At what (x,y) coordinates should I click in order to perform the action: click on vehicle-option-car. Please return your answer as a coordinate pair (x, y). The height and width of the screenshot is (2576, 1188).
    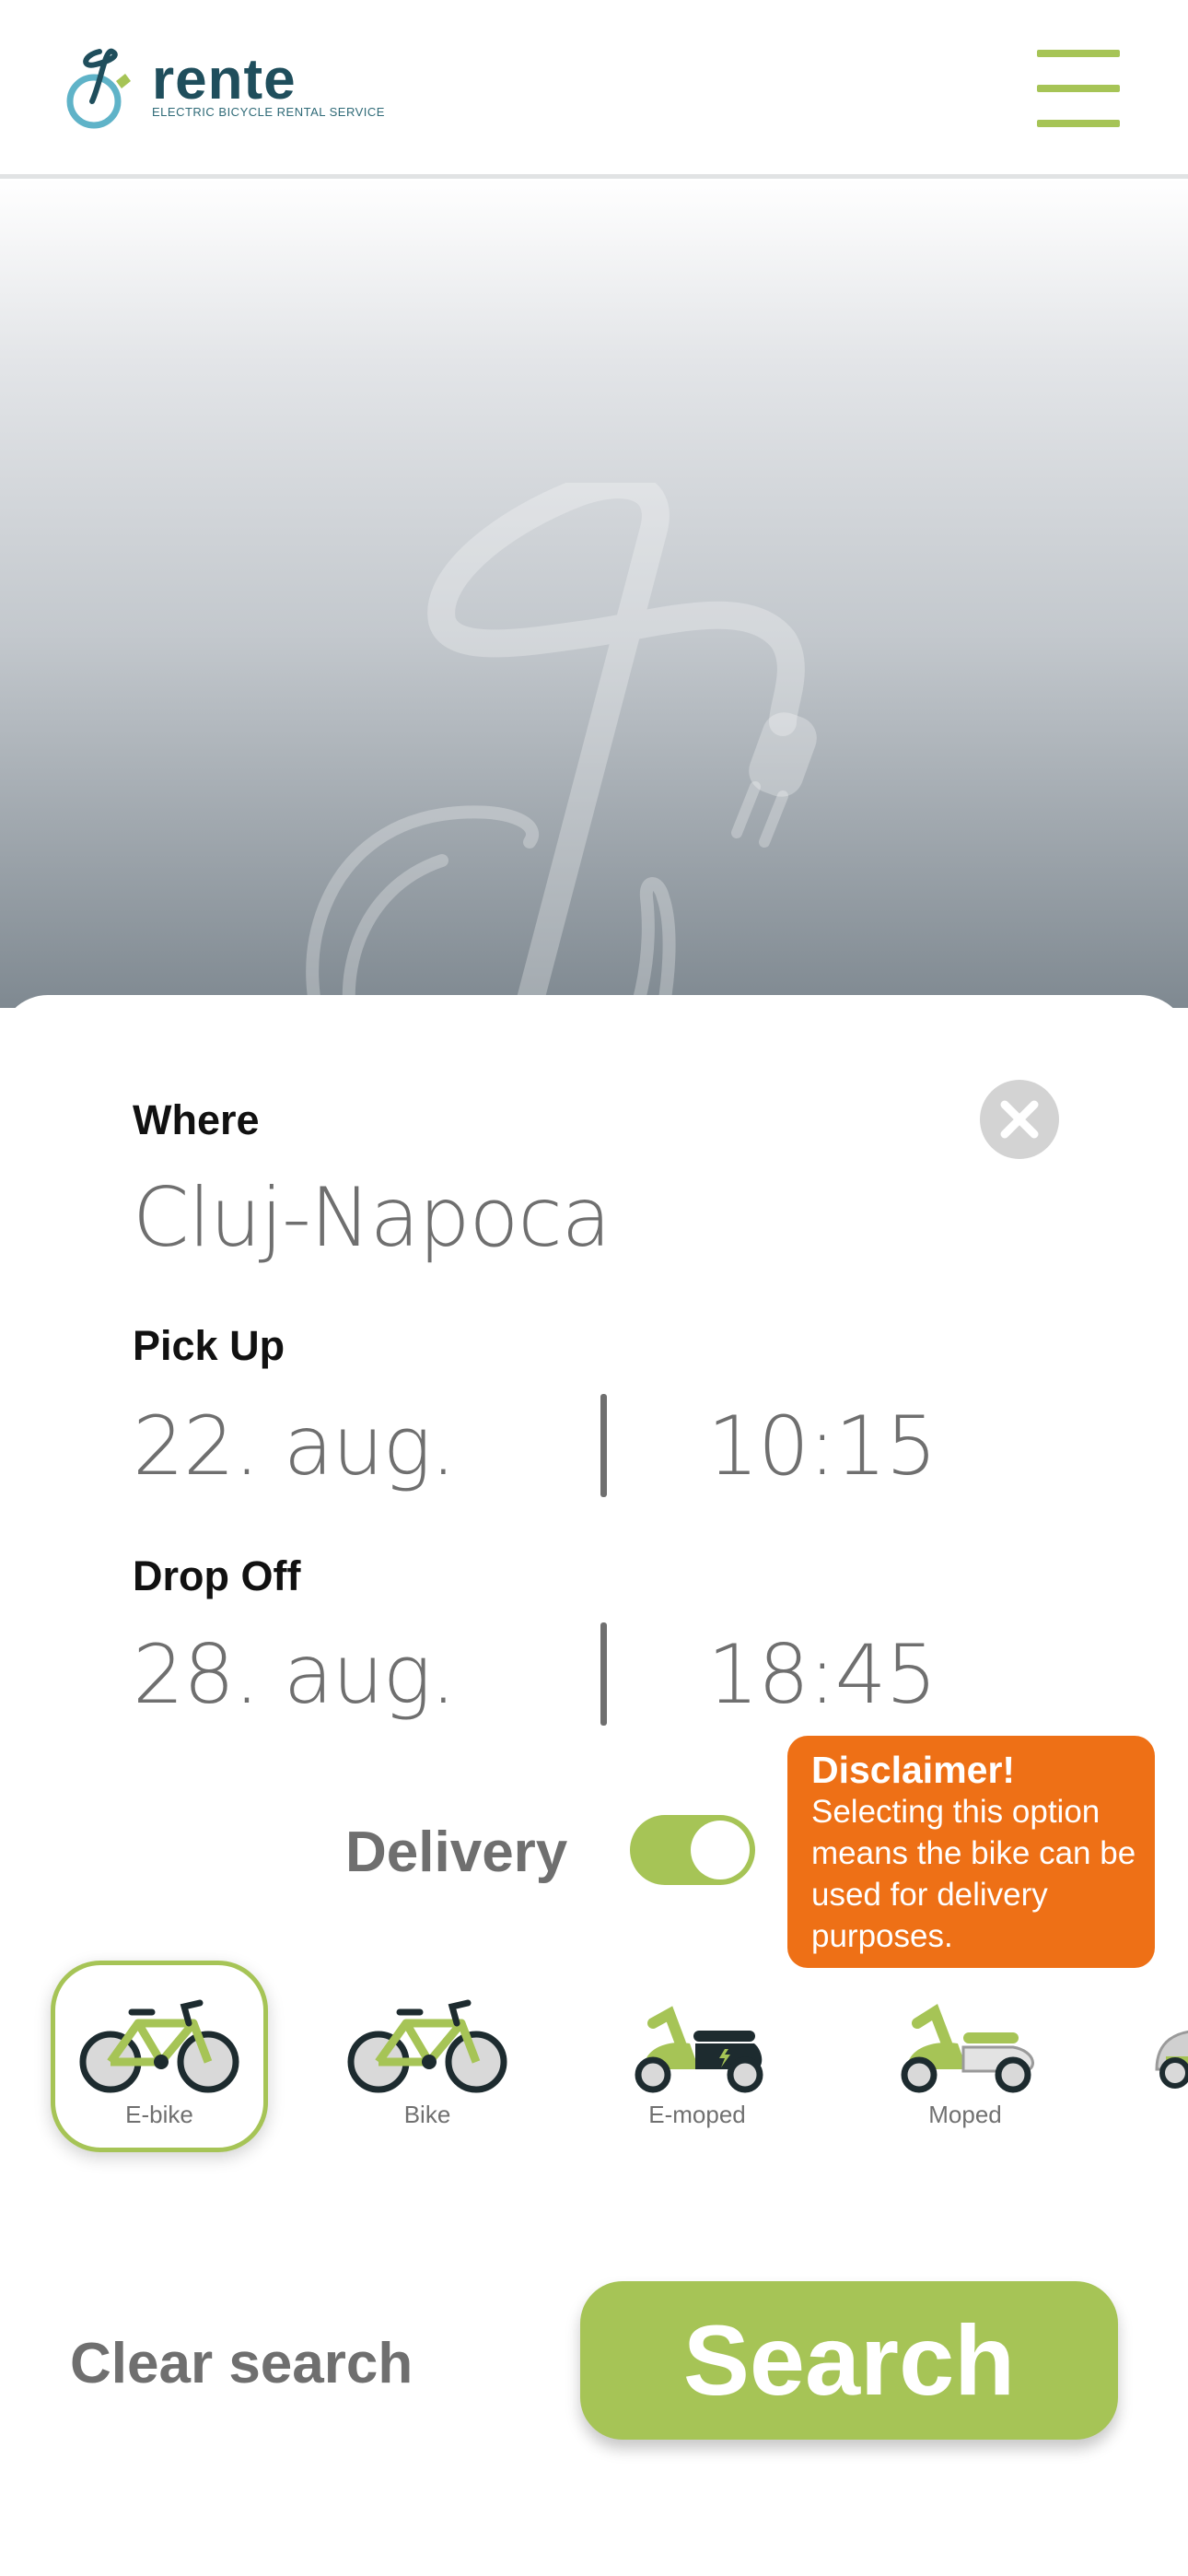
    Looking at the image, I should click on (1156, 2056).